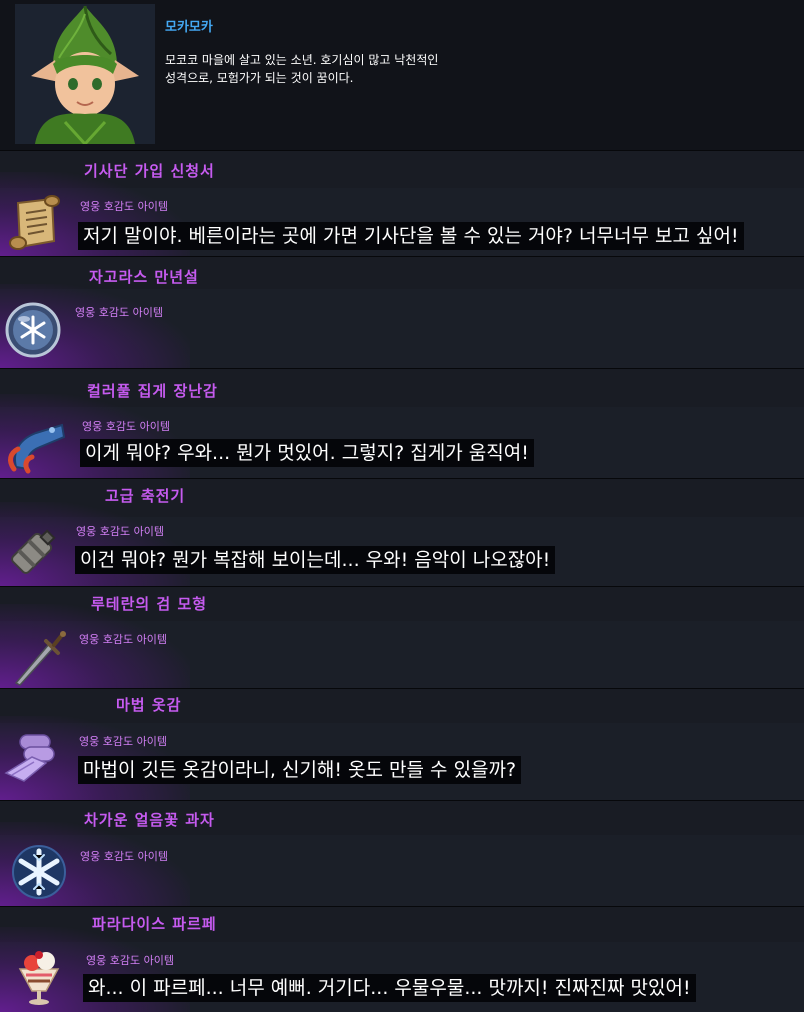  I want to click on claw-toy-icon, so click(37, 448).